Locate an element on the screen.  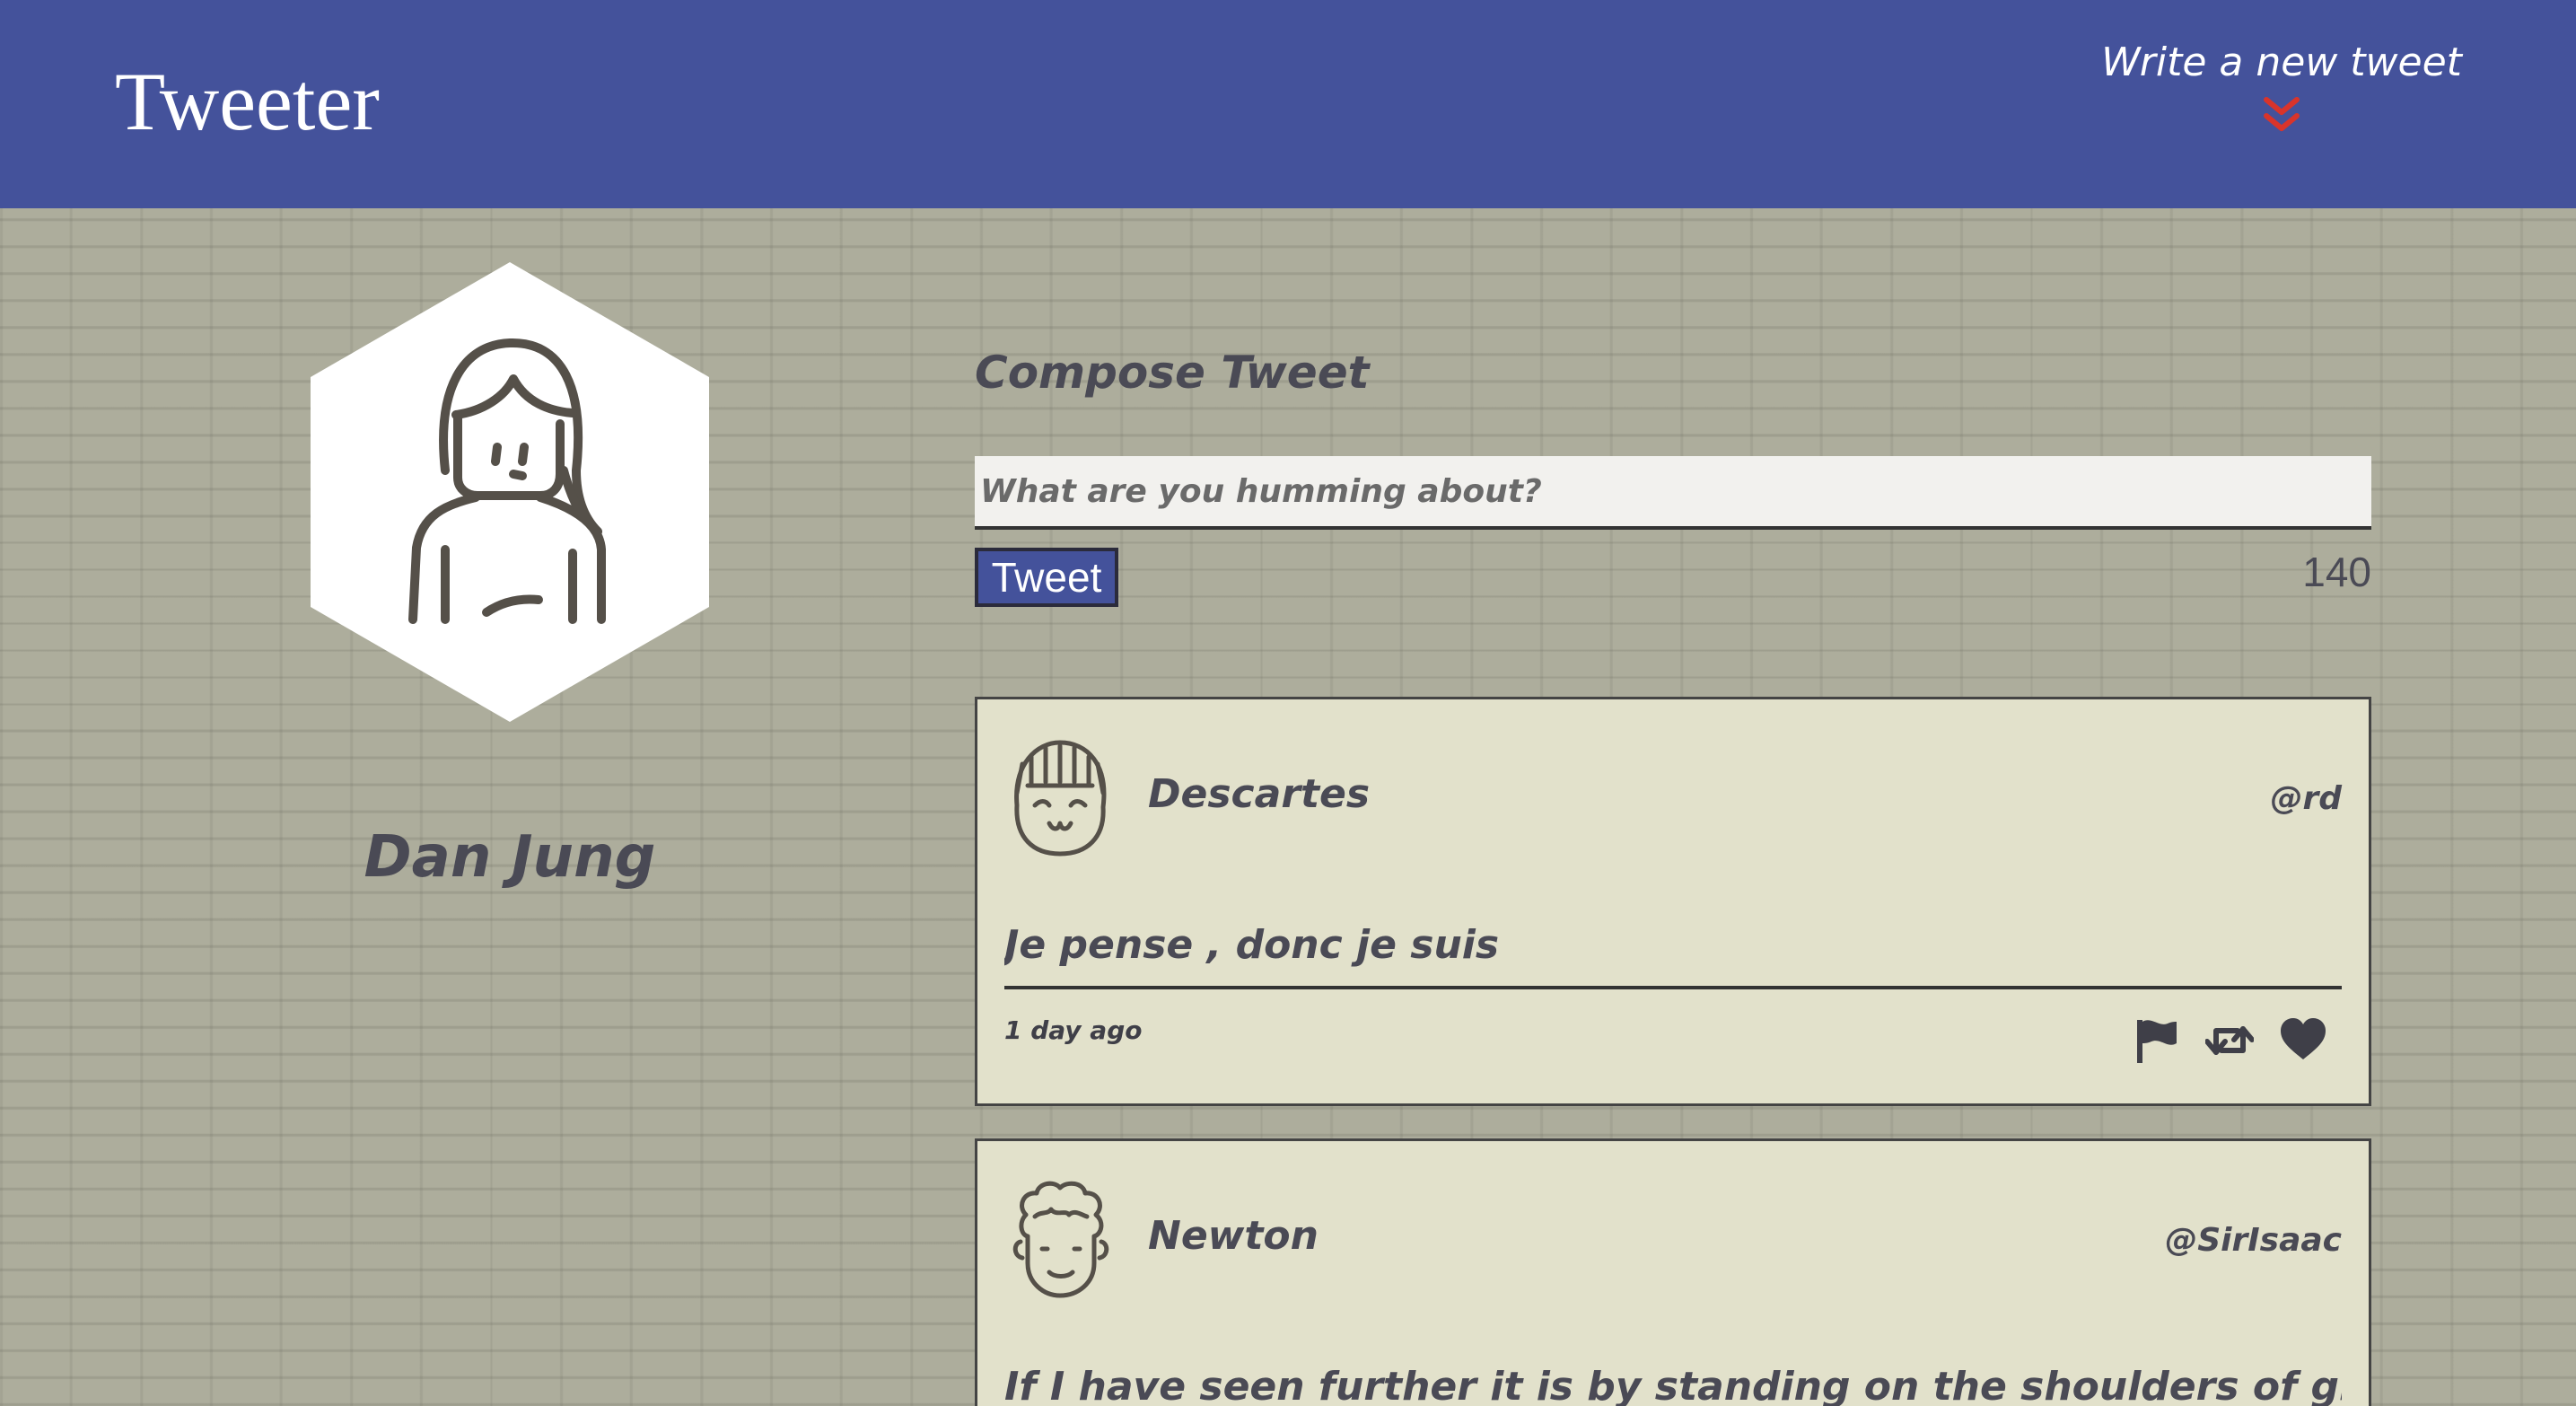
retweet-icon is located at coordinates (2229, 1040).